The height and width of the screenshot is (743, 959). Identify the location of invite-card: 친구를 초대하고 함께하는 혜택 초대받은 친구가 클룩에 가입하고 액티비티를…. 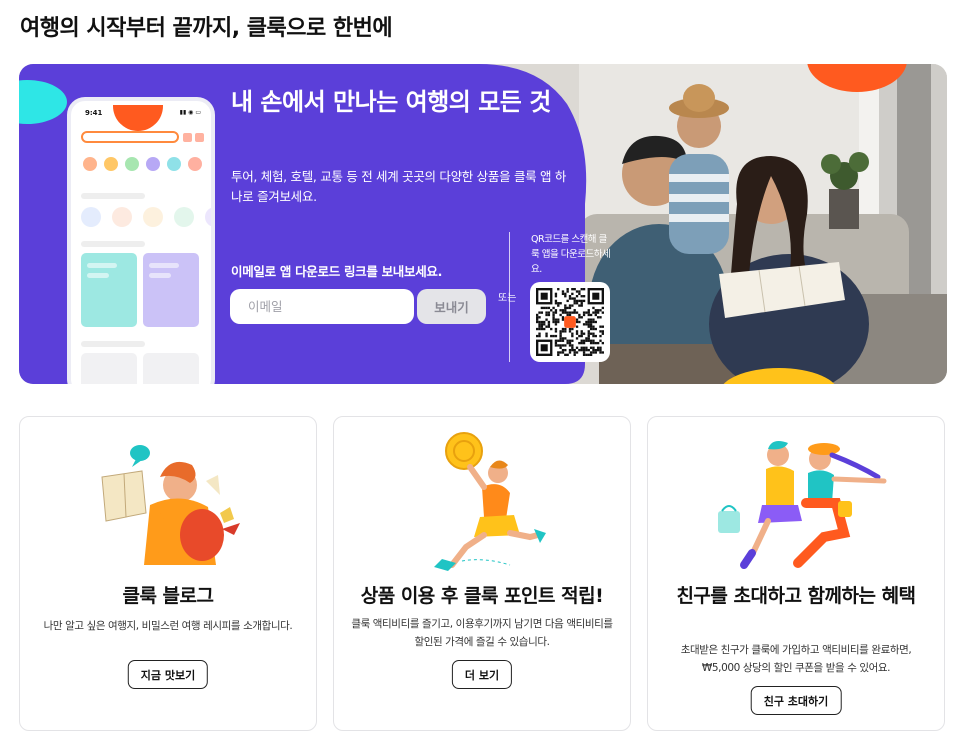
(796, 573).